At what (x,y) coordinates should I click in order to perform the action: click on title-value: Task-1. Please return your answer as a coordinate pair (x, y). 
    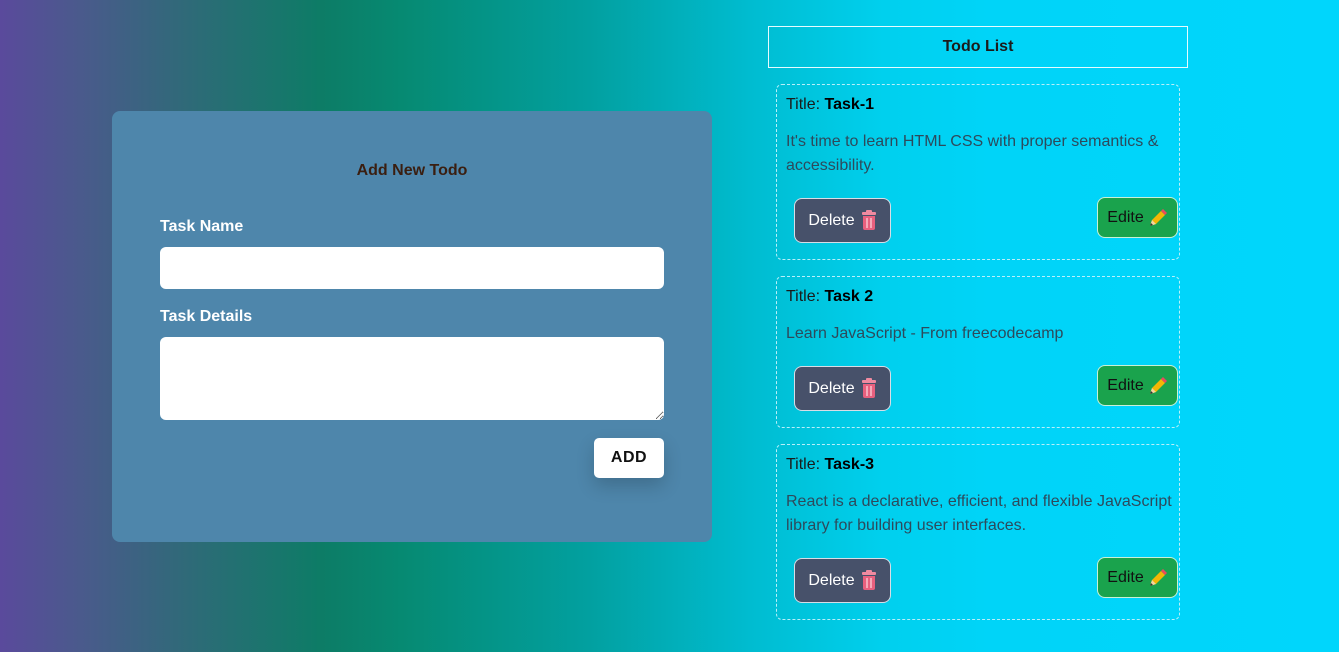
    Looking at the image, I should click on (849, 104).